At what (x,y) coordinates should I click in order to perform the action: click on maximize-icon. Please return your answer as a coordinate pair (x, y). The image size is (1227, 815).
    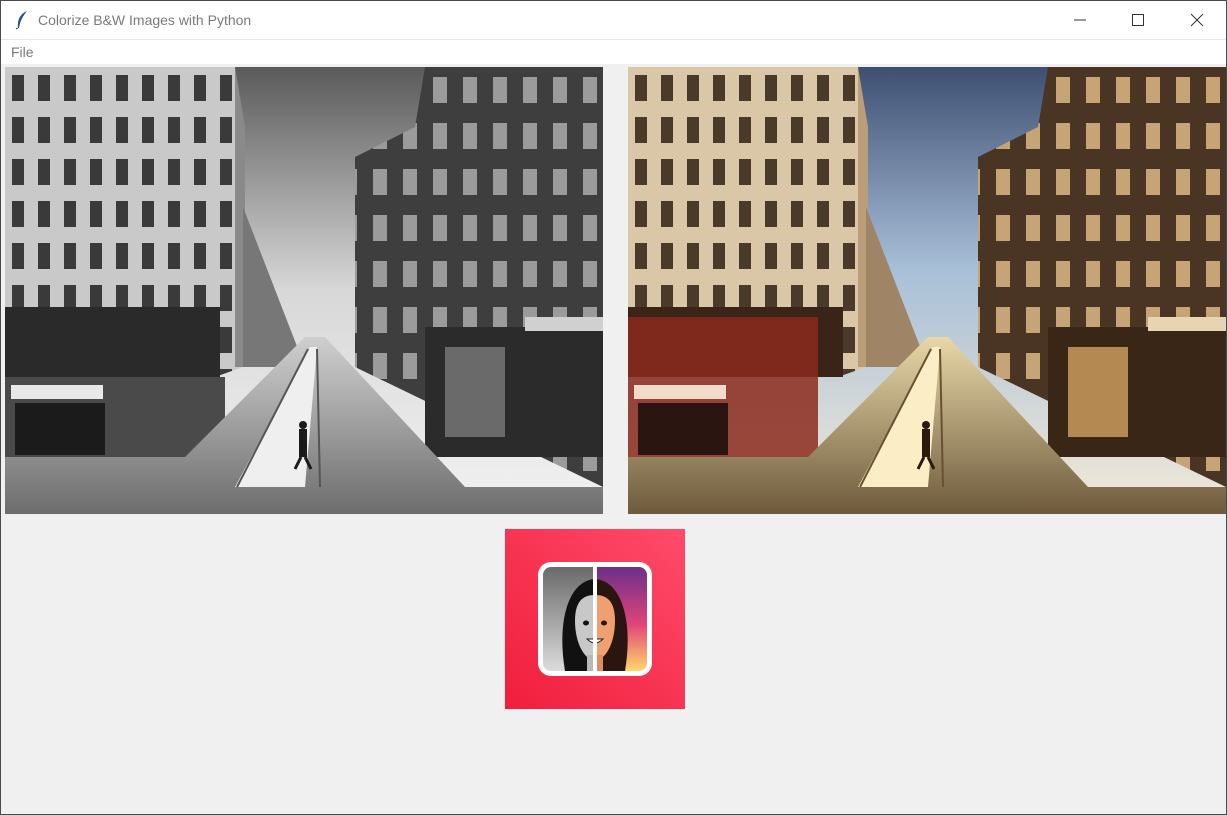
    Looking at the image, I should click on (1138, 20).